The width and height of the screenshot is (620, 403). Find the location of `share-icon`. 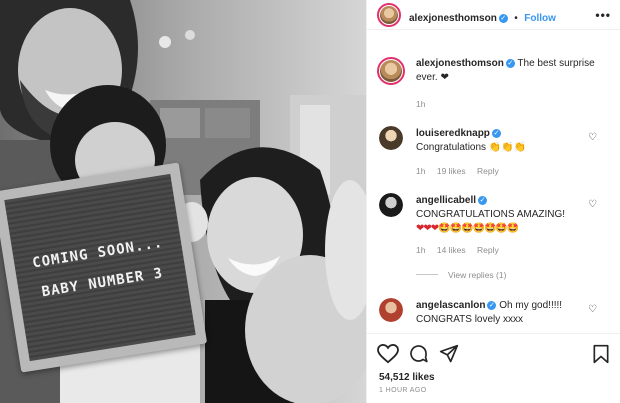

share-icon is located at coordinates (449, 354).